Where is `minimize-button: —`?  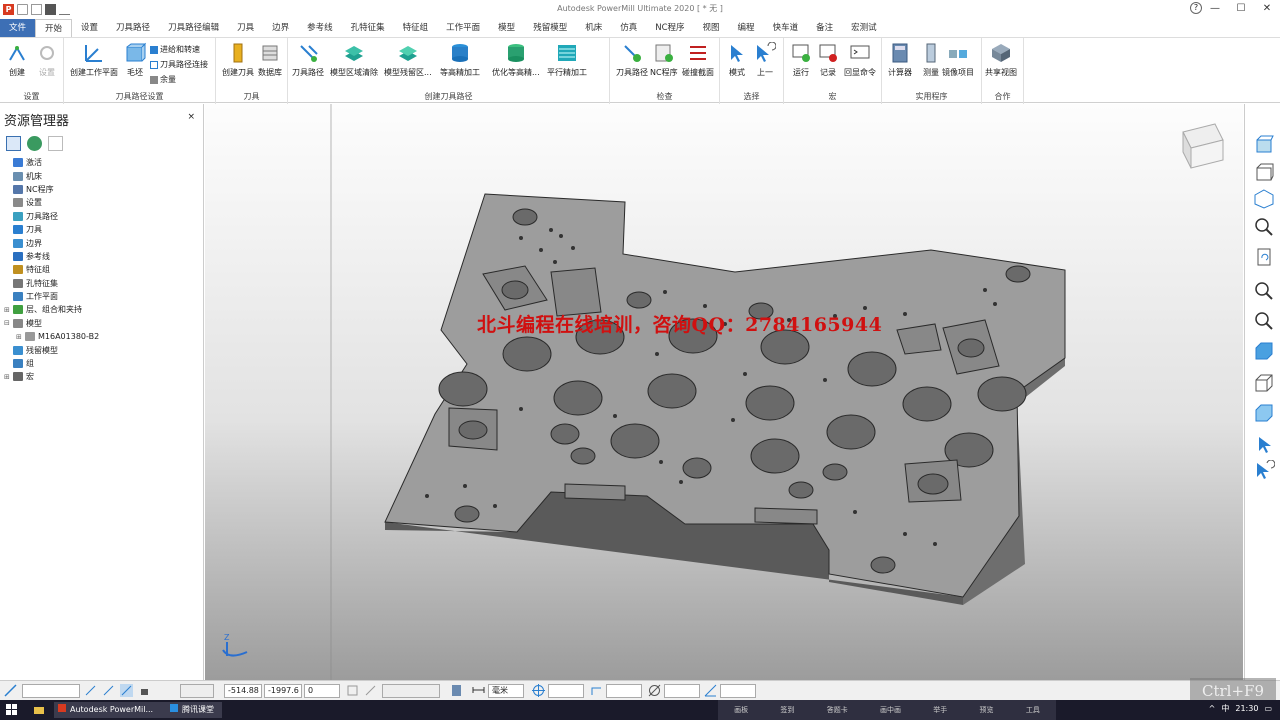 minimize-button: — is located at coordinates (1215, 8).